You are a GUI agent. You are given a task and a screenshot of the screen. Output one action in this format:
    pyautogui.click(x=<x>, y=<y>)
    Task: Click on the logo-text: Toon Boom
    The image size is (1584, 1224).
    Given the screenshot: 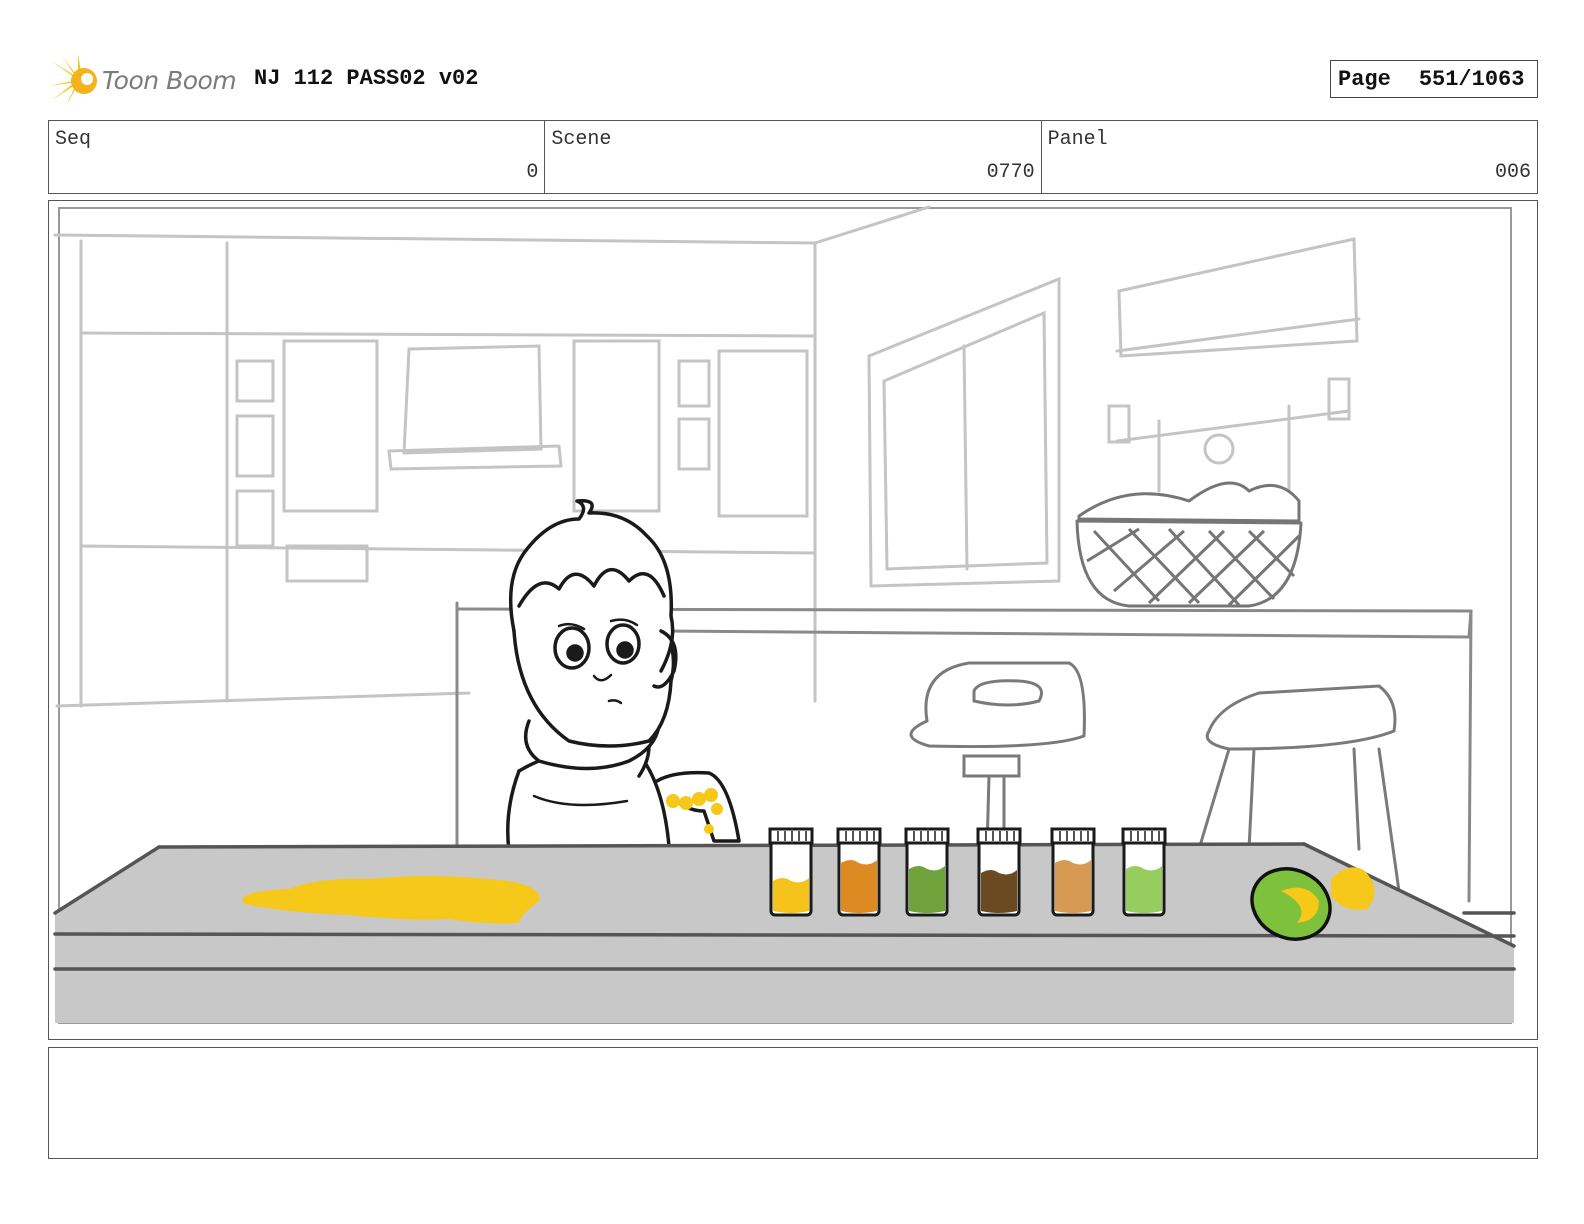 What is the action you would take?
    pyautogui.click(x=169, y=80)
    